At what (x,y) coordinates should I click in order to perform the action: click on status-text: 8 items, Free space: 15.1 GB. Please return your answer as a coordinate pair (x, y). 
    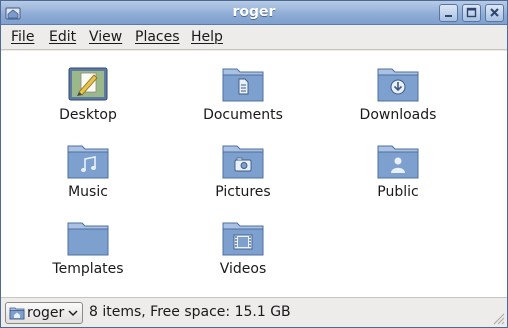
    Looking at the image, I should click on (190, 312).